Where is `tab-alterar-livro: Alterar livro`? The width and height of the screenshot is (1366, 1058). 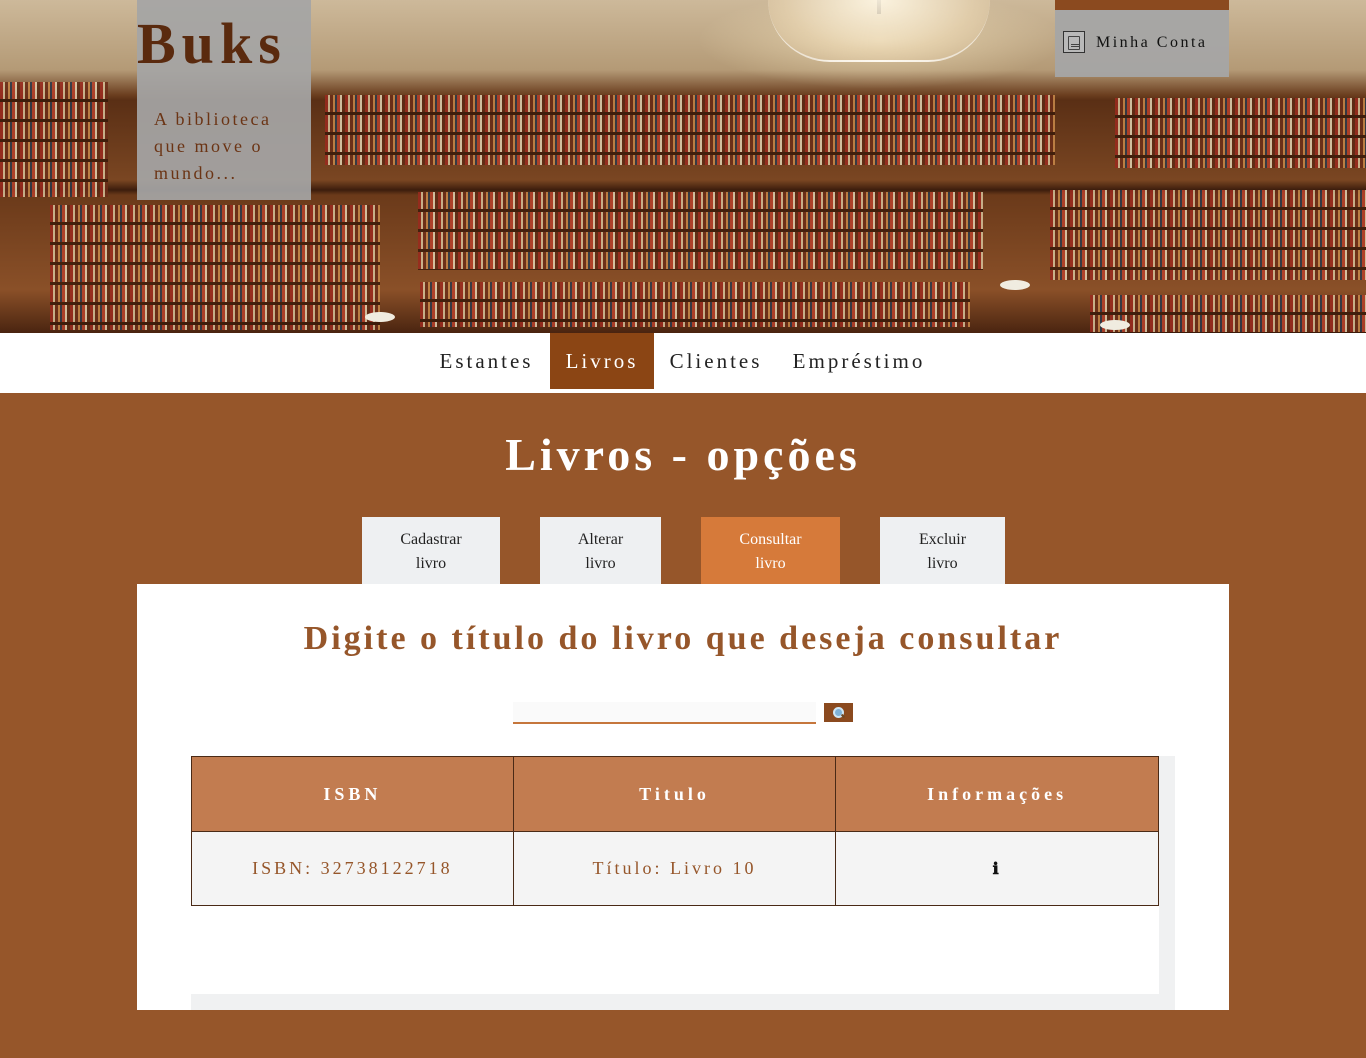 tab-alterar-livro: Alterar livro is located at coordinates (600, 550).